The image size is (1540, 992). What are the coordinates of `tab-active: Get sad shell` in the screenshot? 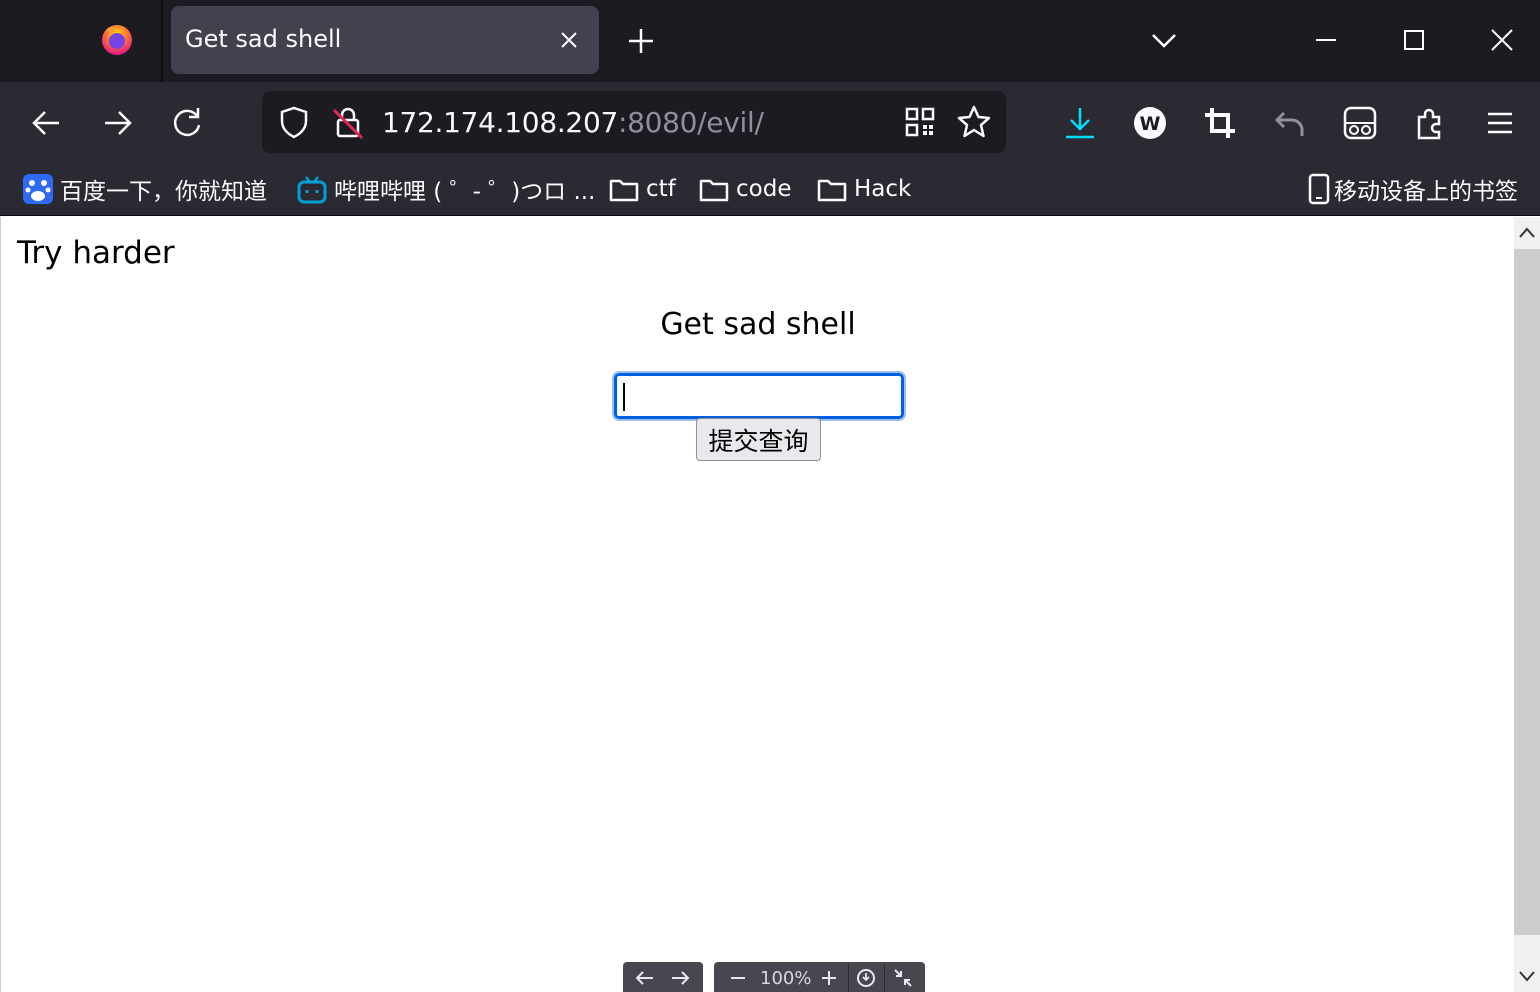 It's located at (385, 40).